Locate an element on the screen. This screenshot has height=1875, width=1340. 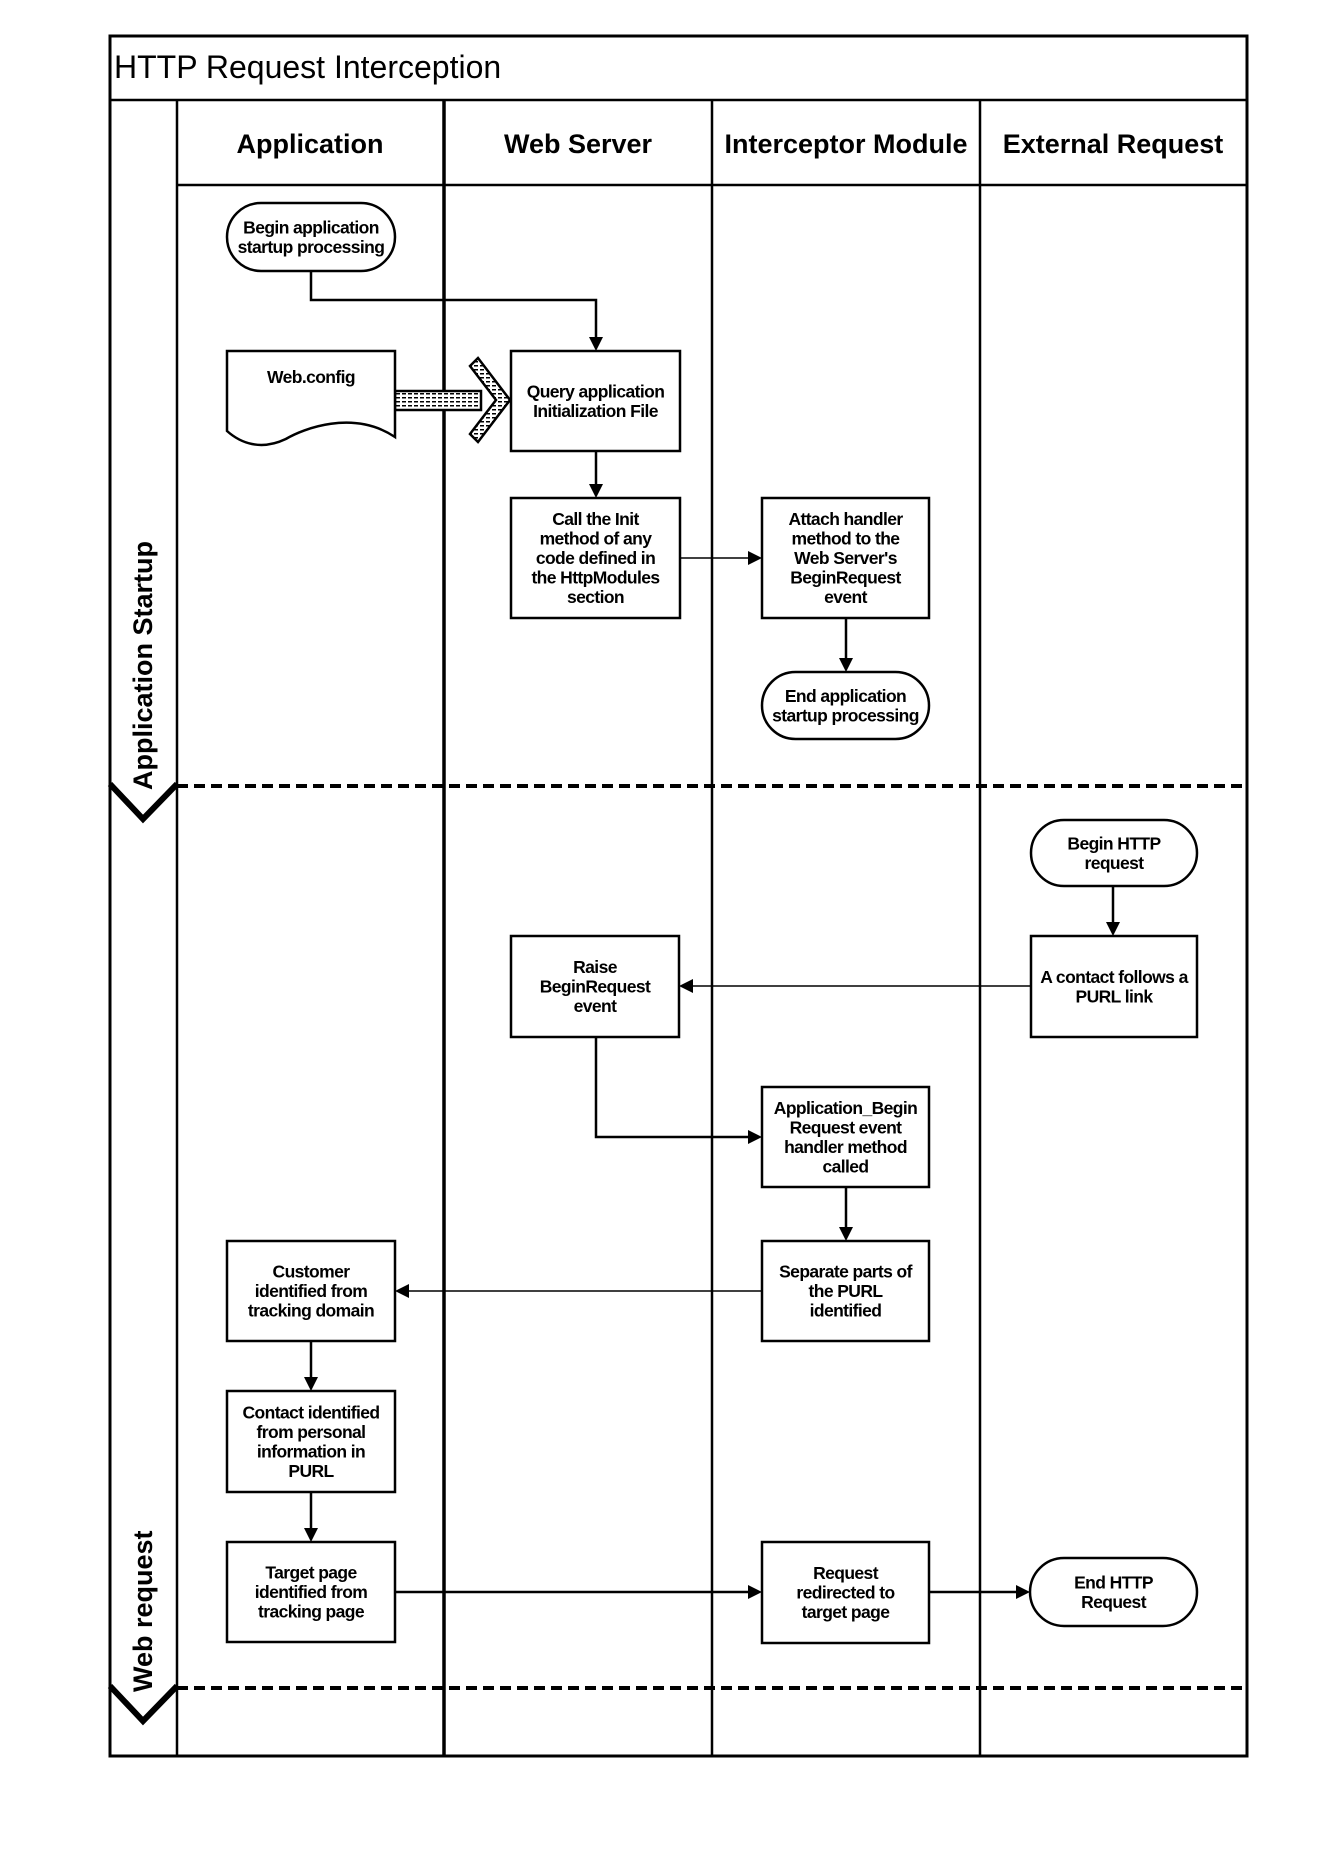
terminator-end-http-request: End HTTP Request is located at coordinates (1113, 1592).